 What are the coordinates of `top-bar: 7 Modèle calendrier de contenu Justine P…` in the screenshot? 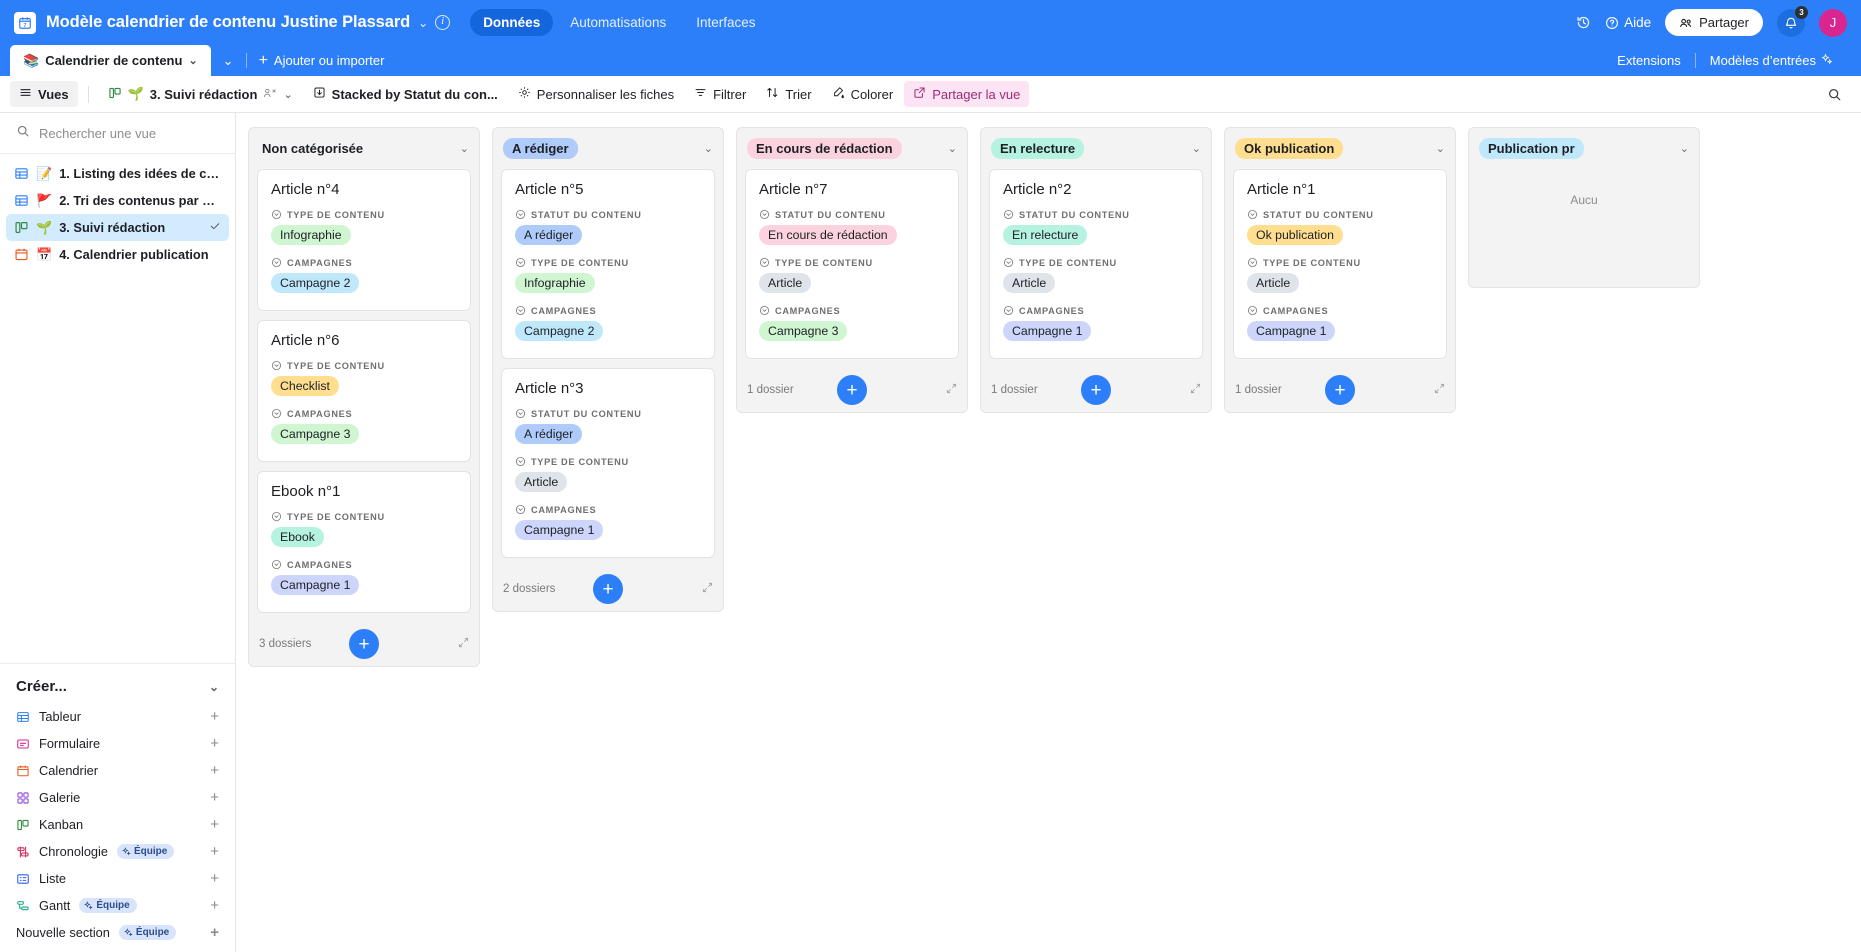 It's located at (930, 22).